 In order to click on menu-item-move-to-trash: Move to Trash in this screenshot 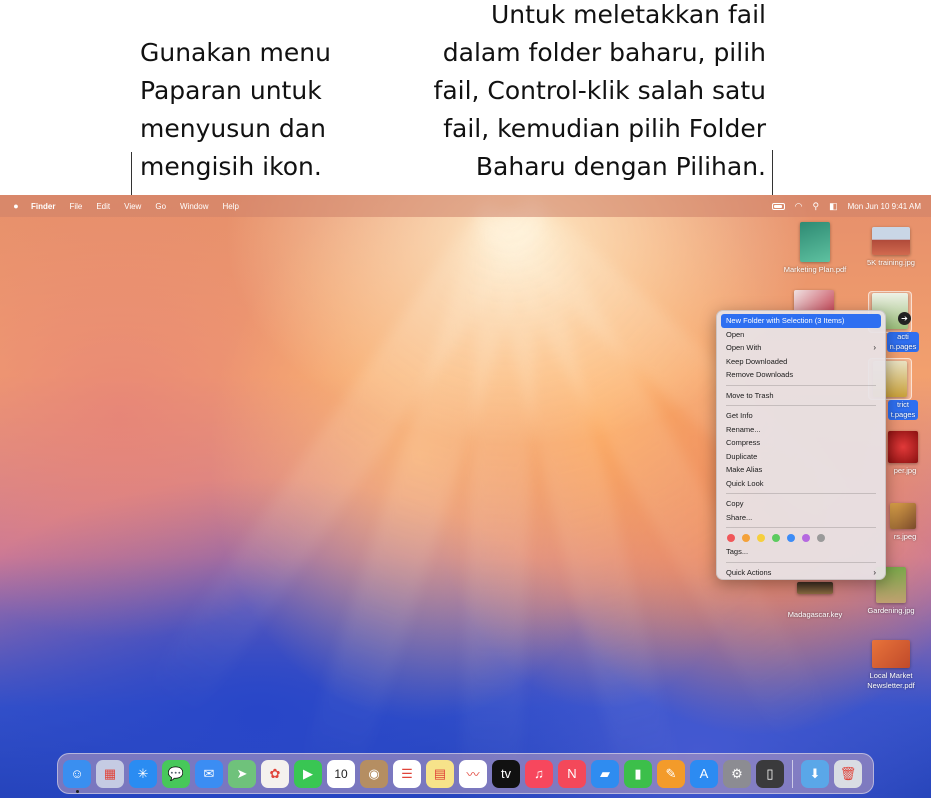, I will do `click(801, 396)`.